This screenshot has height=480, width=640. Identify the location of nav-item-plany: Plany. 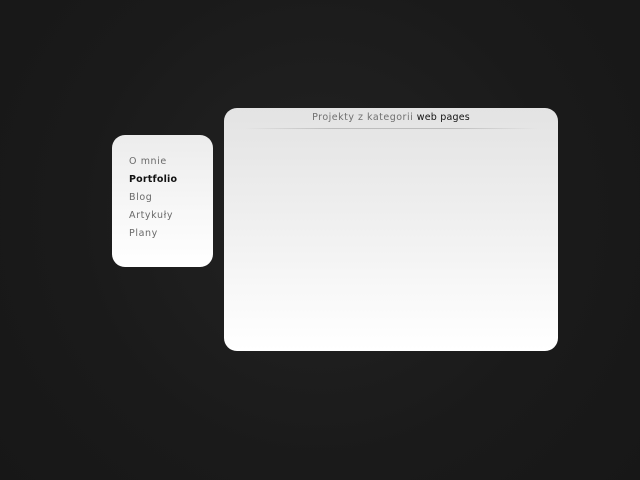
(171, 237).